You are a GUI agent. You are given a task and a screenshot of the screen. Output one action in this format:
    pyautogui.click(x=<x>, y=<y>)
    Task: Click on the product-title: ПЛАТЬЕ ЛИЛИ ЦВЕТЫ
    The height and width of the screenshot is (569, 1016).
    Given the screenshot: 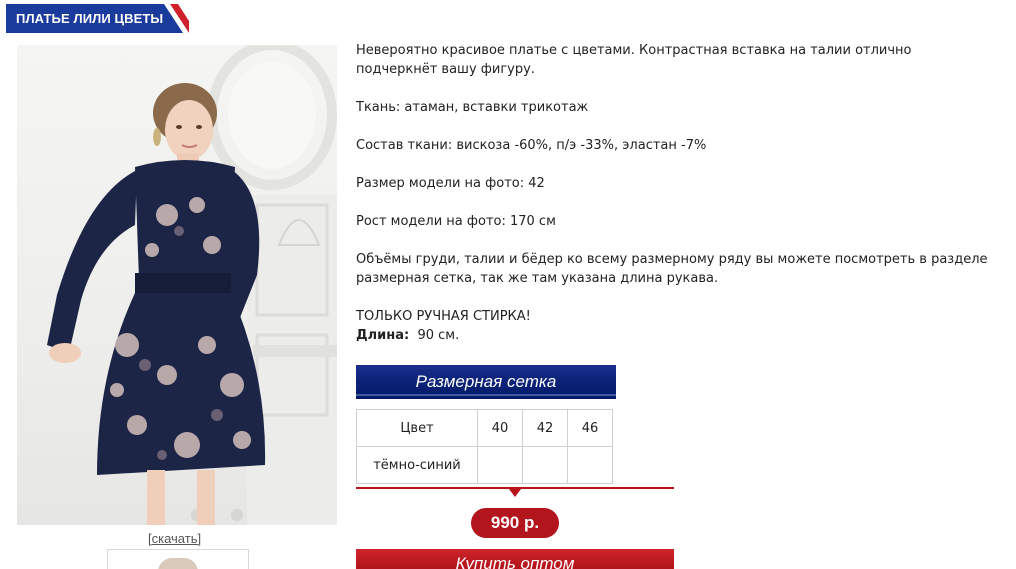 What is the action you would take?
    pyautogui.click(x=90, y=18)
    